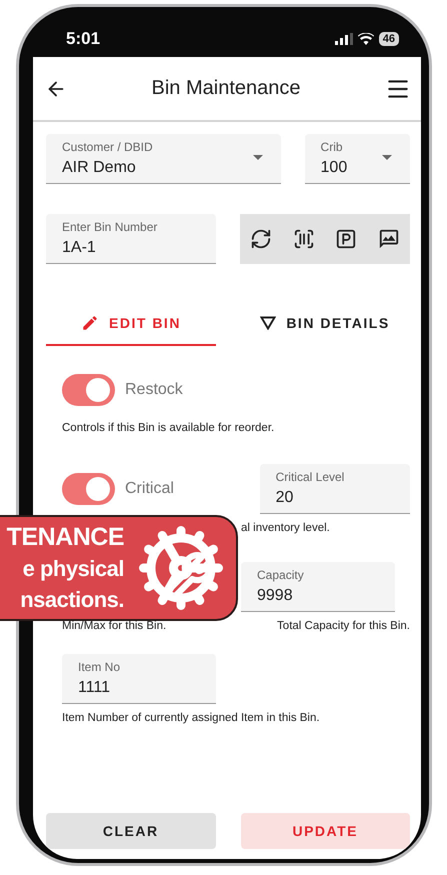 This screenshot has height=875, width=447. Describe the element at coordinates (169, 428) in the screenshot. I see `helper-text: Controls if this Bin is available for reorder.` at that location.